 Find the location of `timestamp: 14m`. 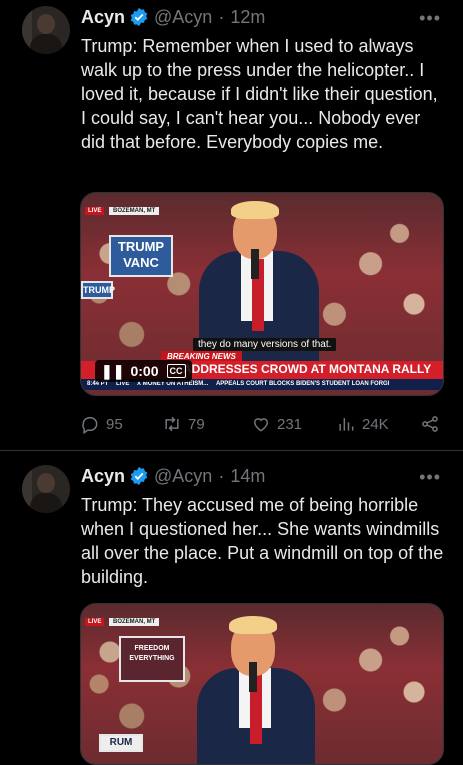

timestamp: 14m is located at coordinates (247, 476).